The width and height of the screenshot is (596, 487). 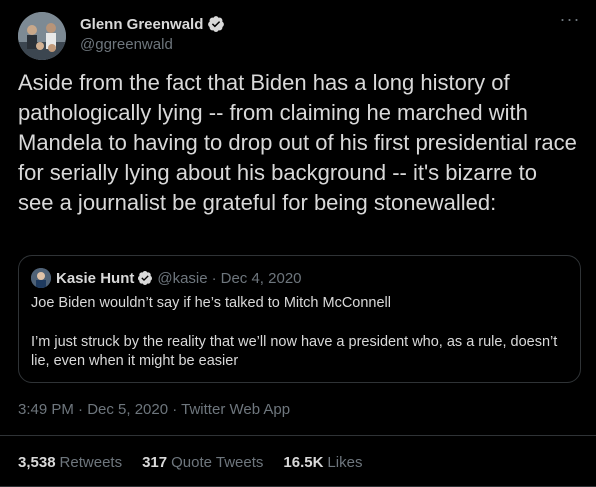 I want to click on author-name: Glenn Greenwald, so click(x=141, y=24).